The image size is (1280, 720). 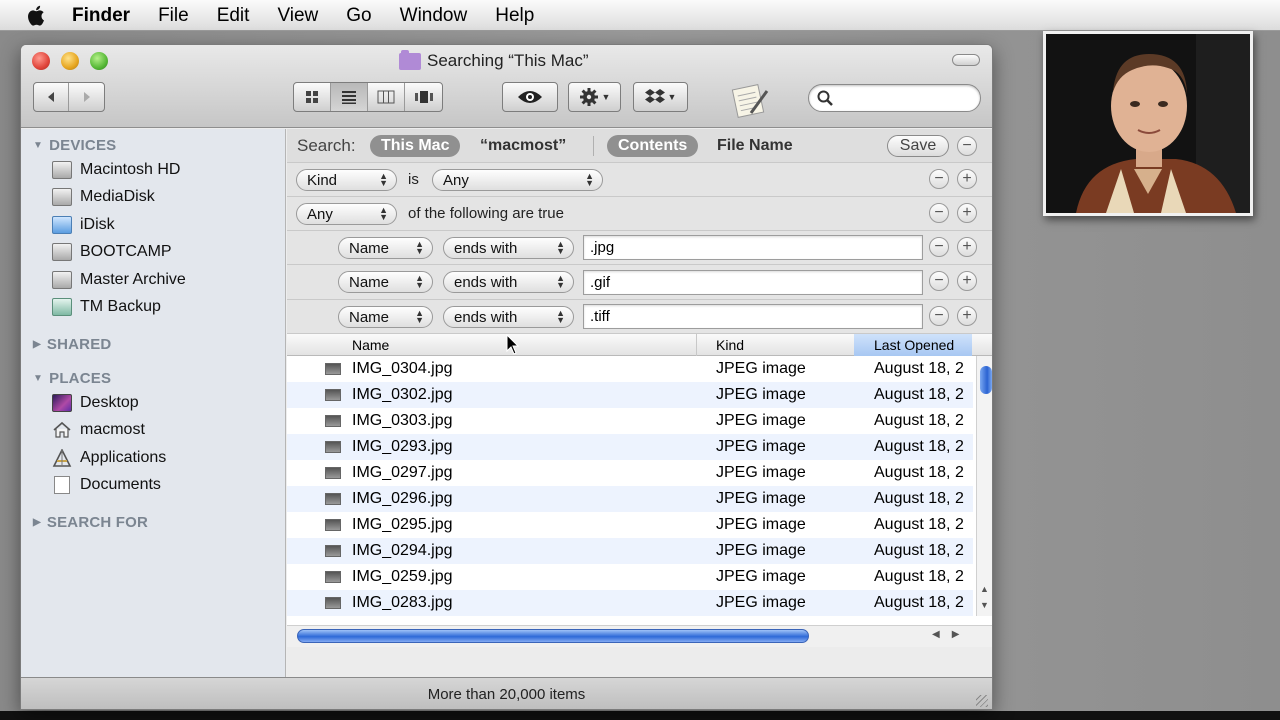 What do you see at coordinates (594, 97) in the screenshot?
I see `action-menu-button: ▼` at bounding box center [594, 97].